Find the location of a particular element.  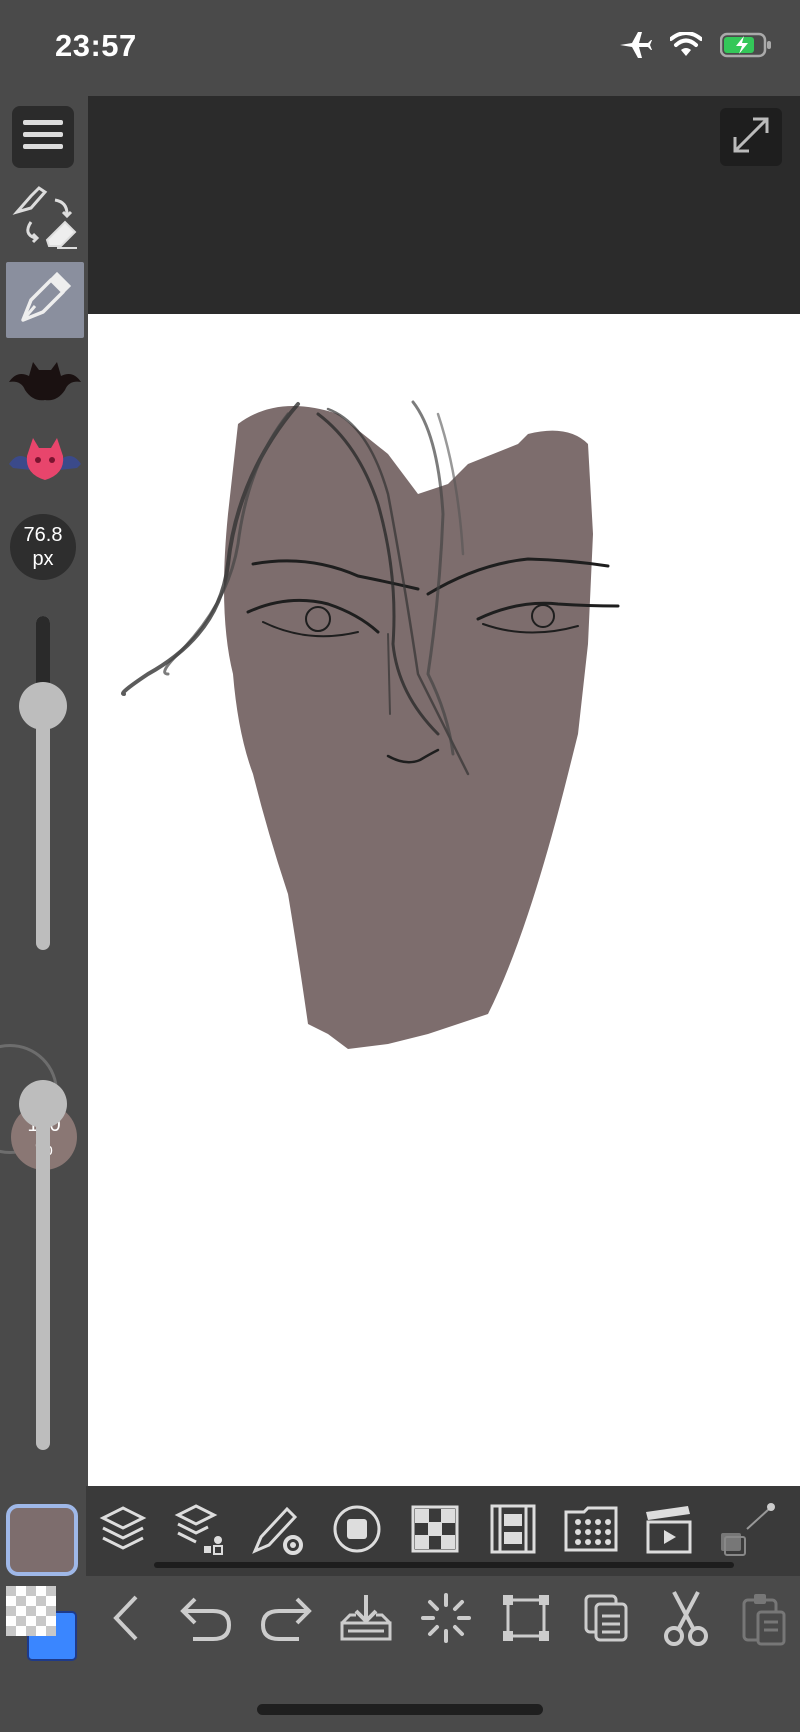

paste-icon is located at coordinates (764, 1620).